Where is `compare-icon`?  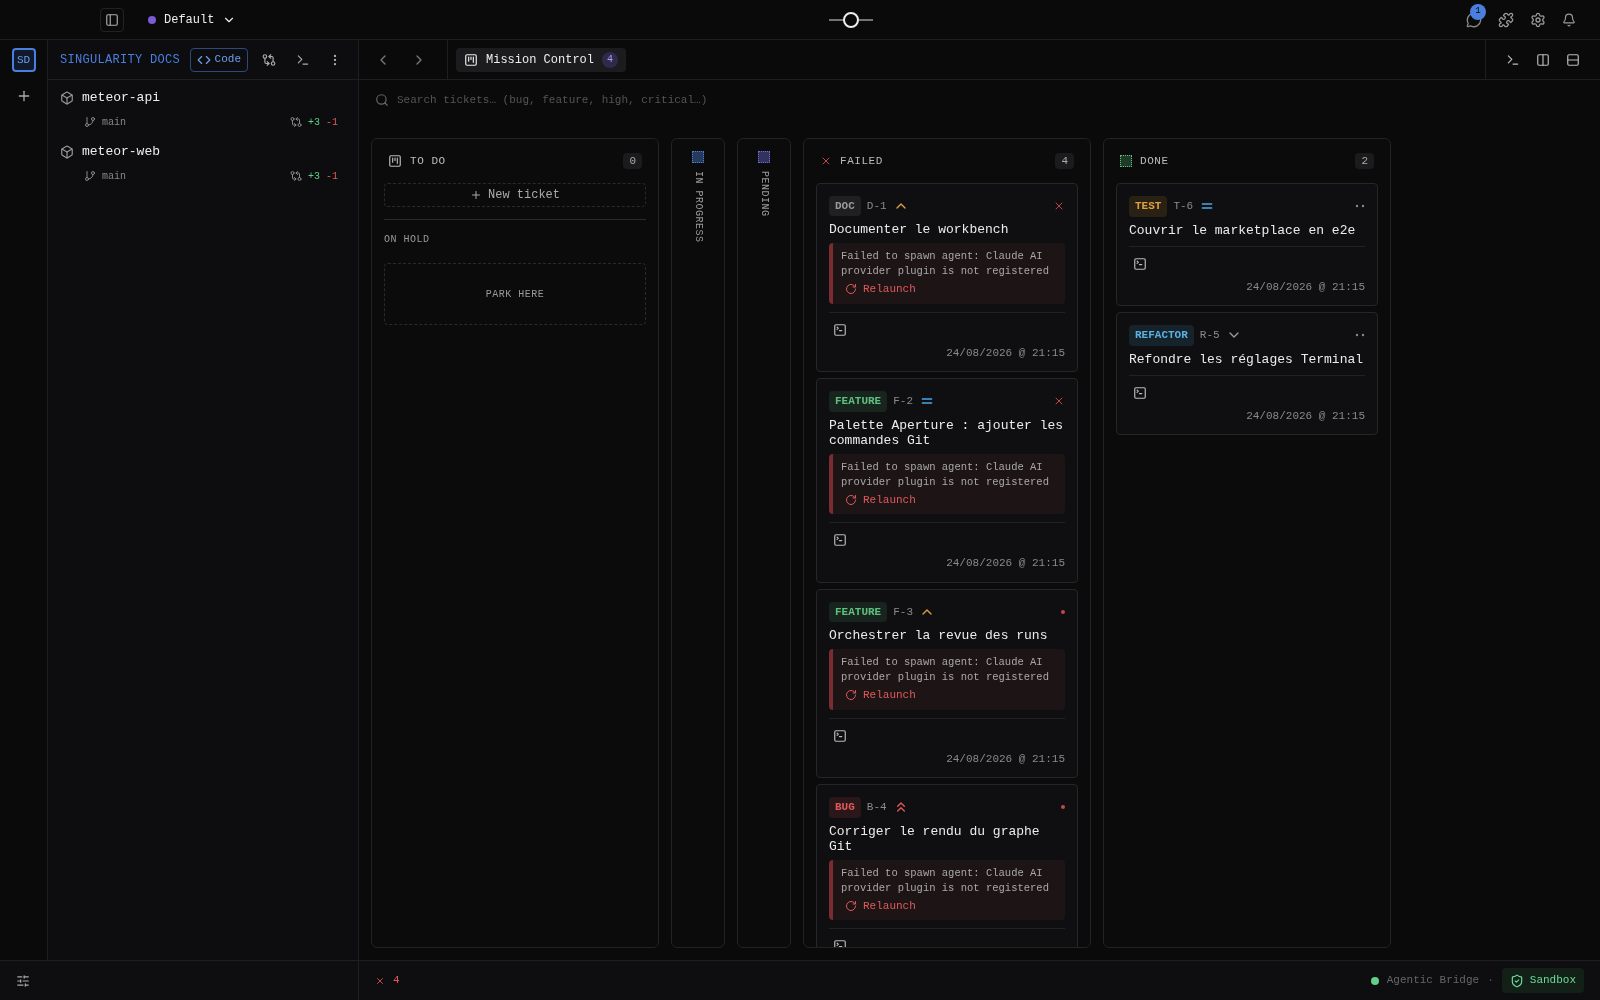 compare-icon is located at coordinates (269, 59).